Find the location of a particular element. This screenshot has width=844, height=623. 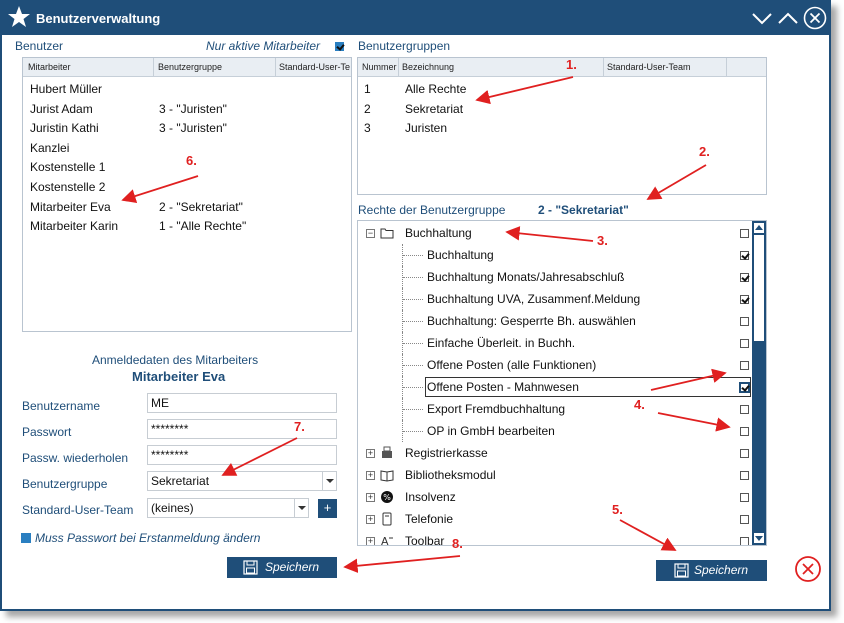

rights-scrollbar is located at coordinates (759, 383).